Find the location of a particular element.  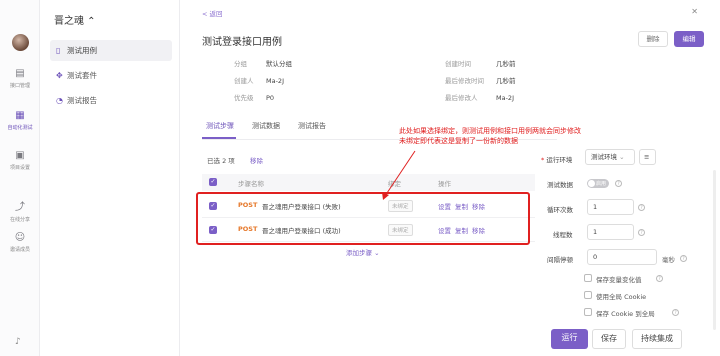

meta-priority: 优先级 P0 is located at coordinates (254, 97).